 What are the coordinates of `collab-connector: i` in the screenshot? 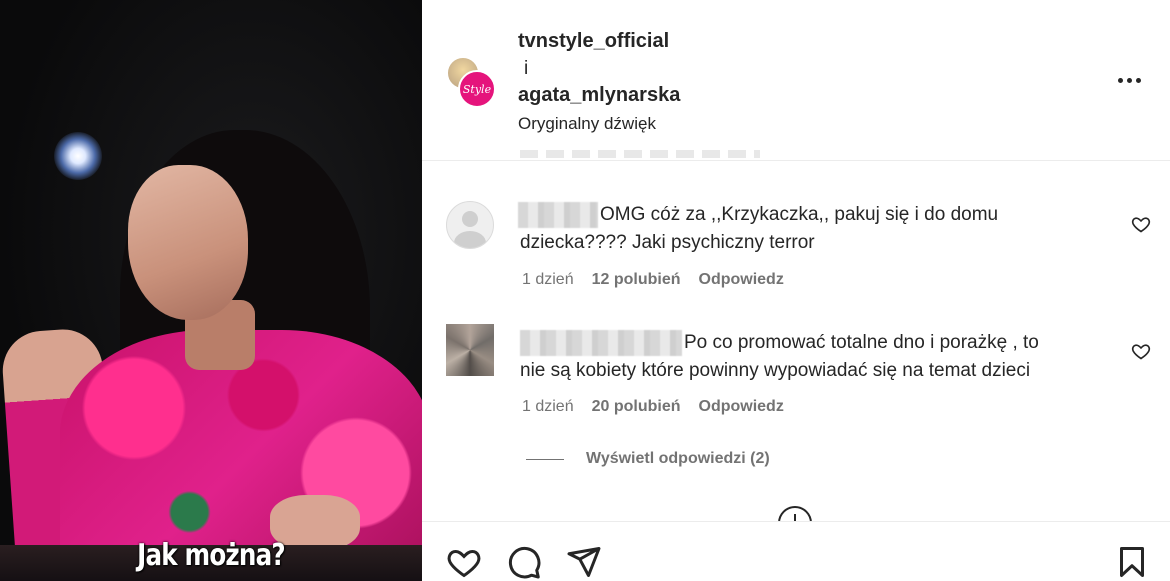 It's located at (526, 68).